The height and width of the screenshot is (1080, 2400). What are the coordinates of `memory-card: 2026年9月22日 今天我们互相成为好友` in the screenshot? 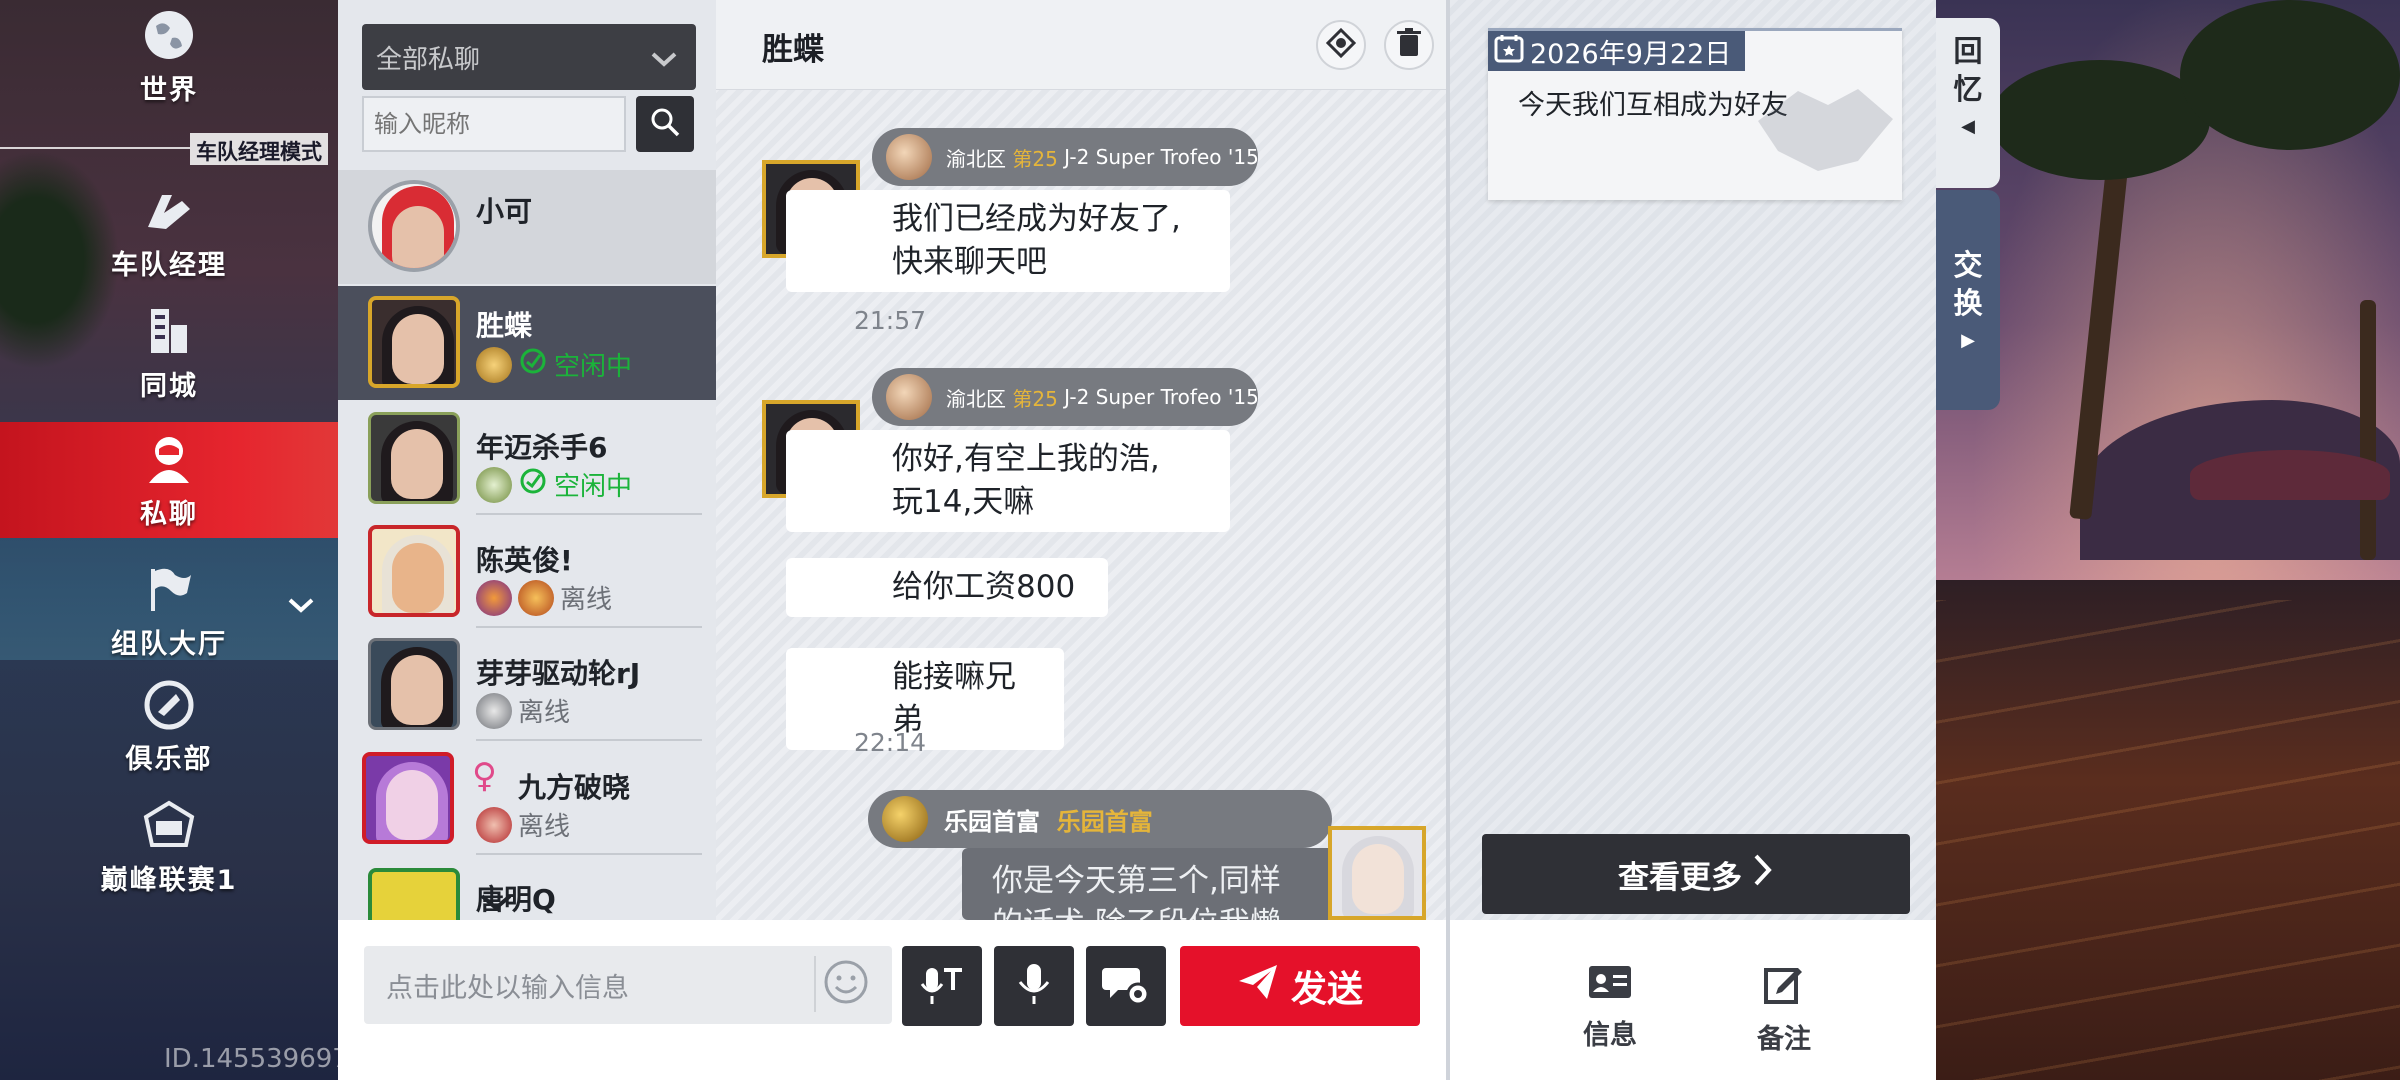 It's located at (1695, 114).